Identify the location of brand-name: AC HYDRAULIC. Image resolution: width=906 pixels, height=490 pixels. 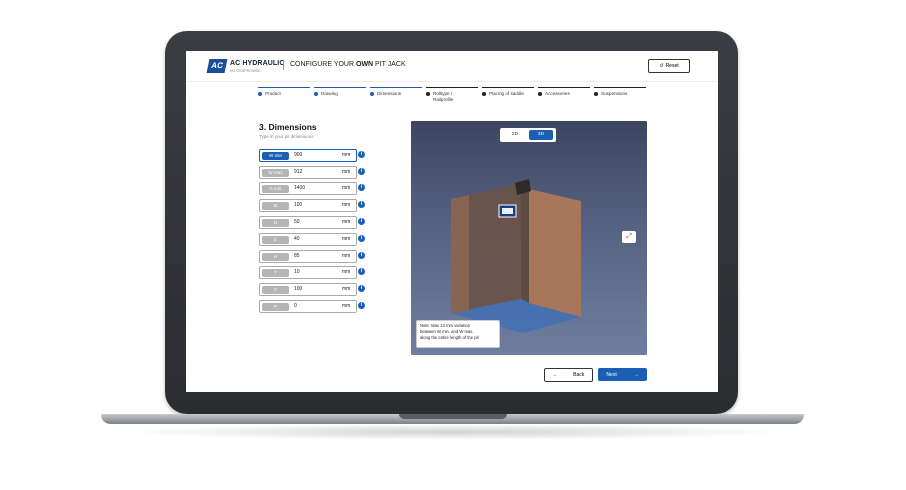
(257, 63).